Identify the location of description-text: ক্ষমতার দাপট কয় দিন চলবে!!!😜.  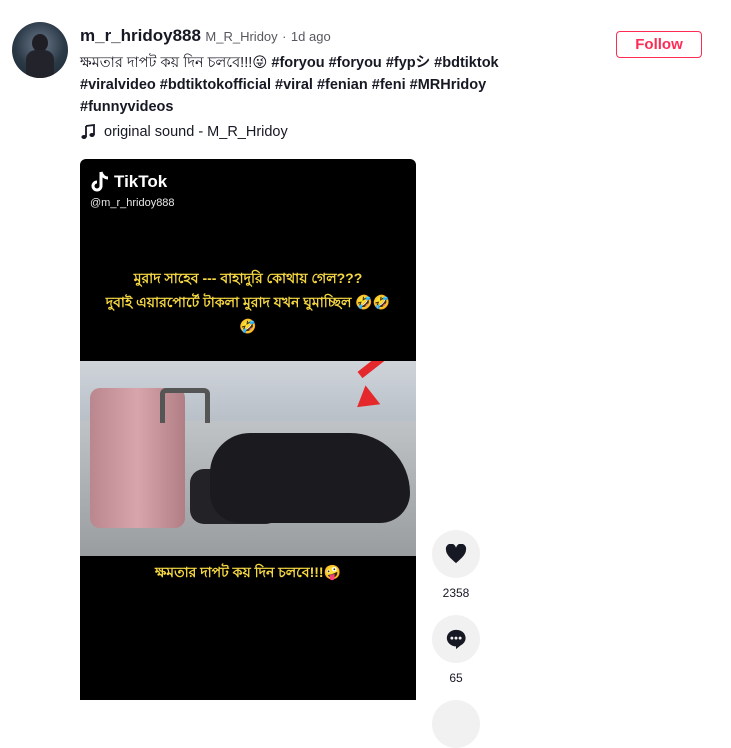
(174, 63).